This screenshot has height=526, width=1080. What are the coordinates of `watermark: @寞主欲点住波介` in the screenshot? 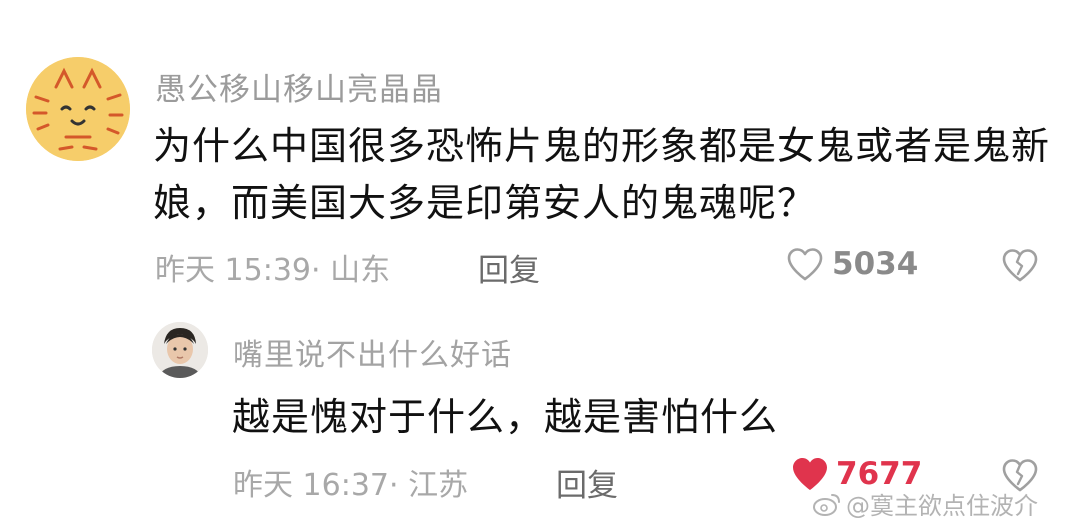 It's located at (925, 503).